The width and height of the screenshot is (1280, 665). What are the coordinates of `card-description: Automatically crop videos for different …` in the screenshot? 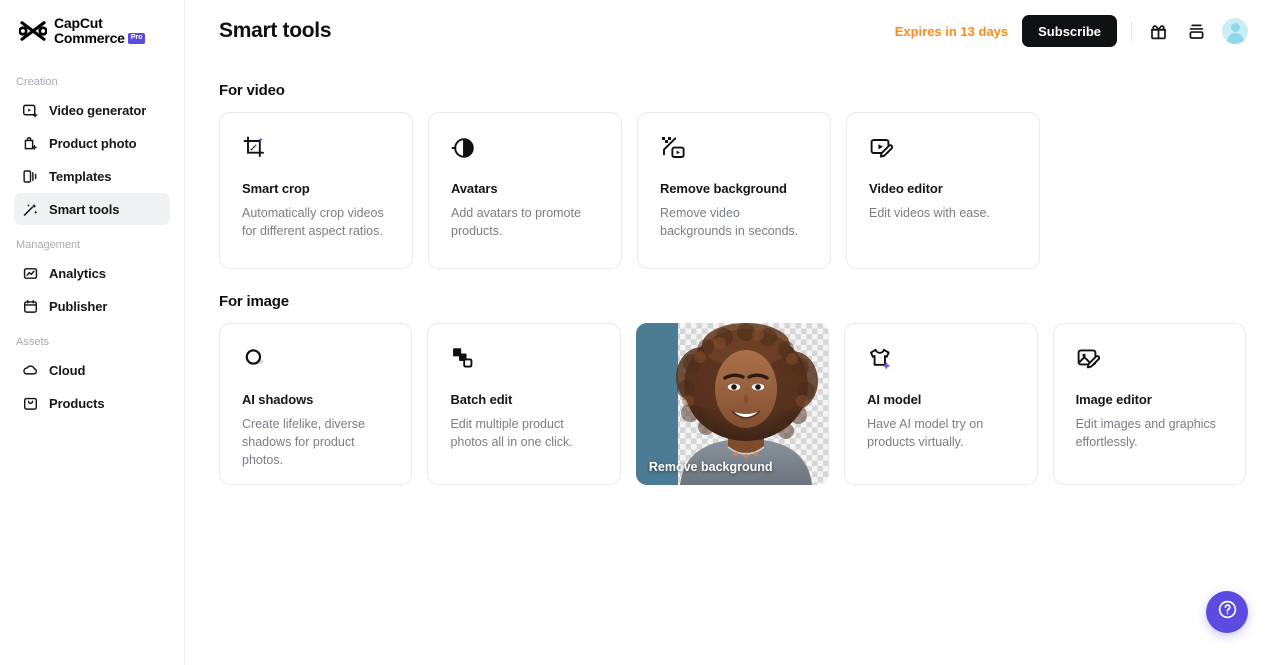 It's located at (313, 222).